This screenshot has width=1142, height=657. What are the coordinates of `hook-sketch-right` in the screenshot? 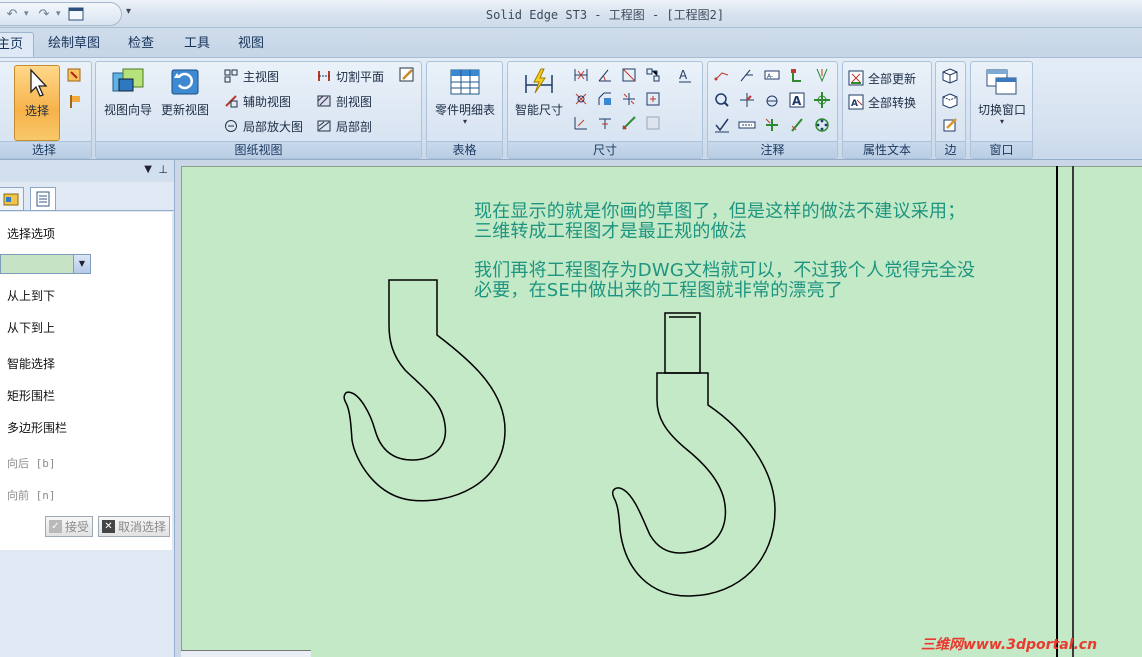 It's located at (694, 454).